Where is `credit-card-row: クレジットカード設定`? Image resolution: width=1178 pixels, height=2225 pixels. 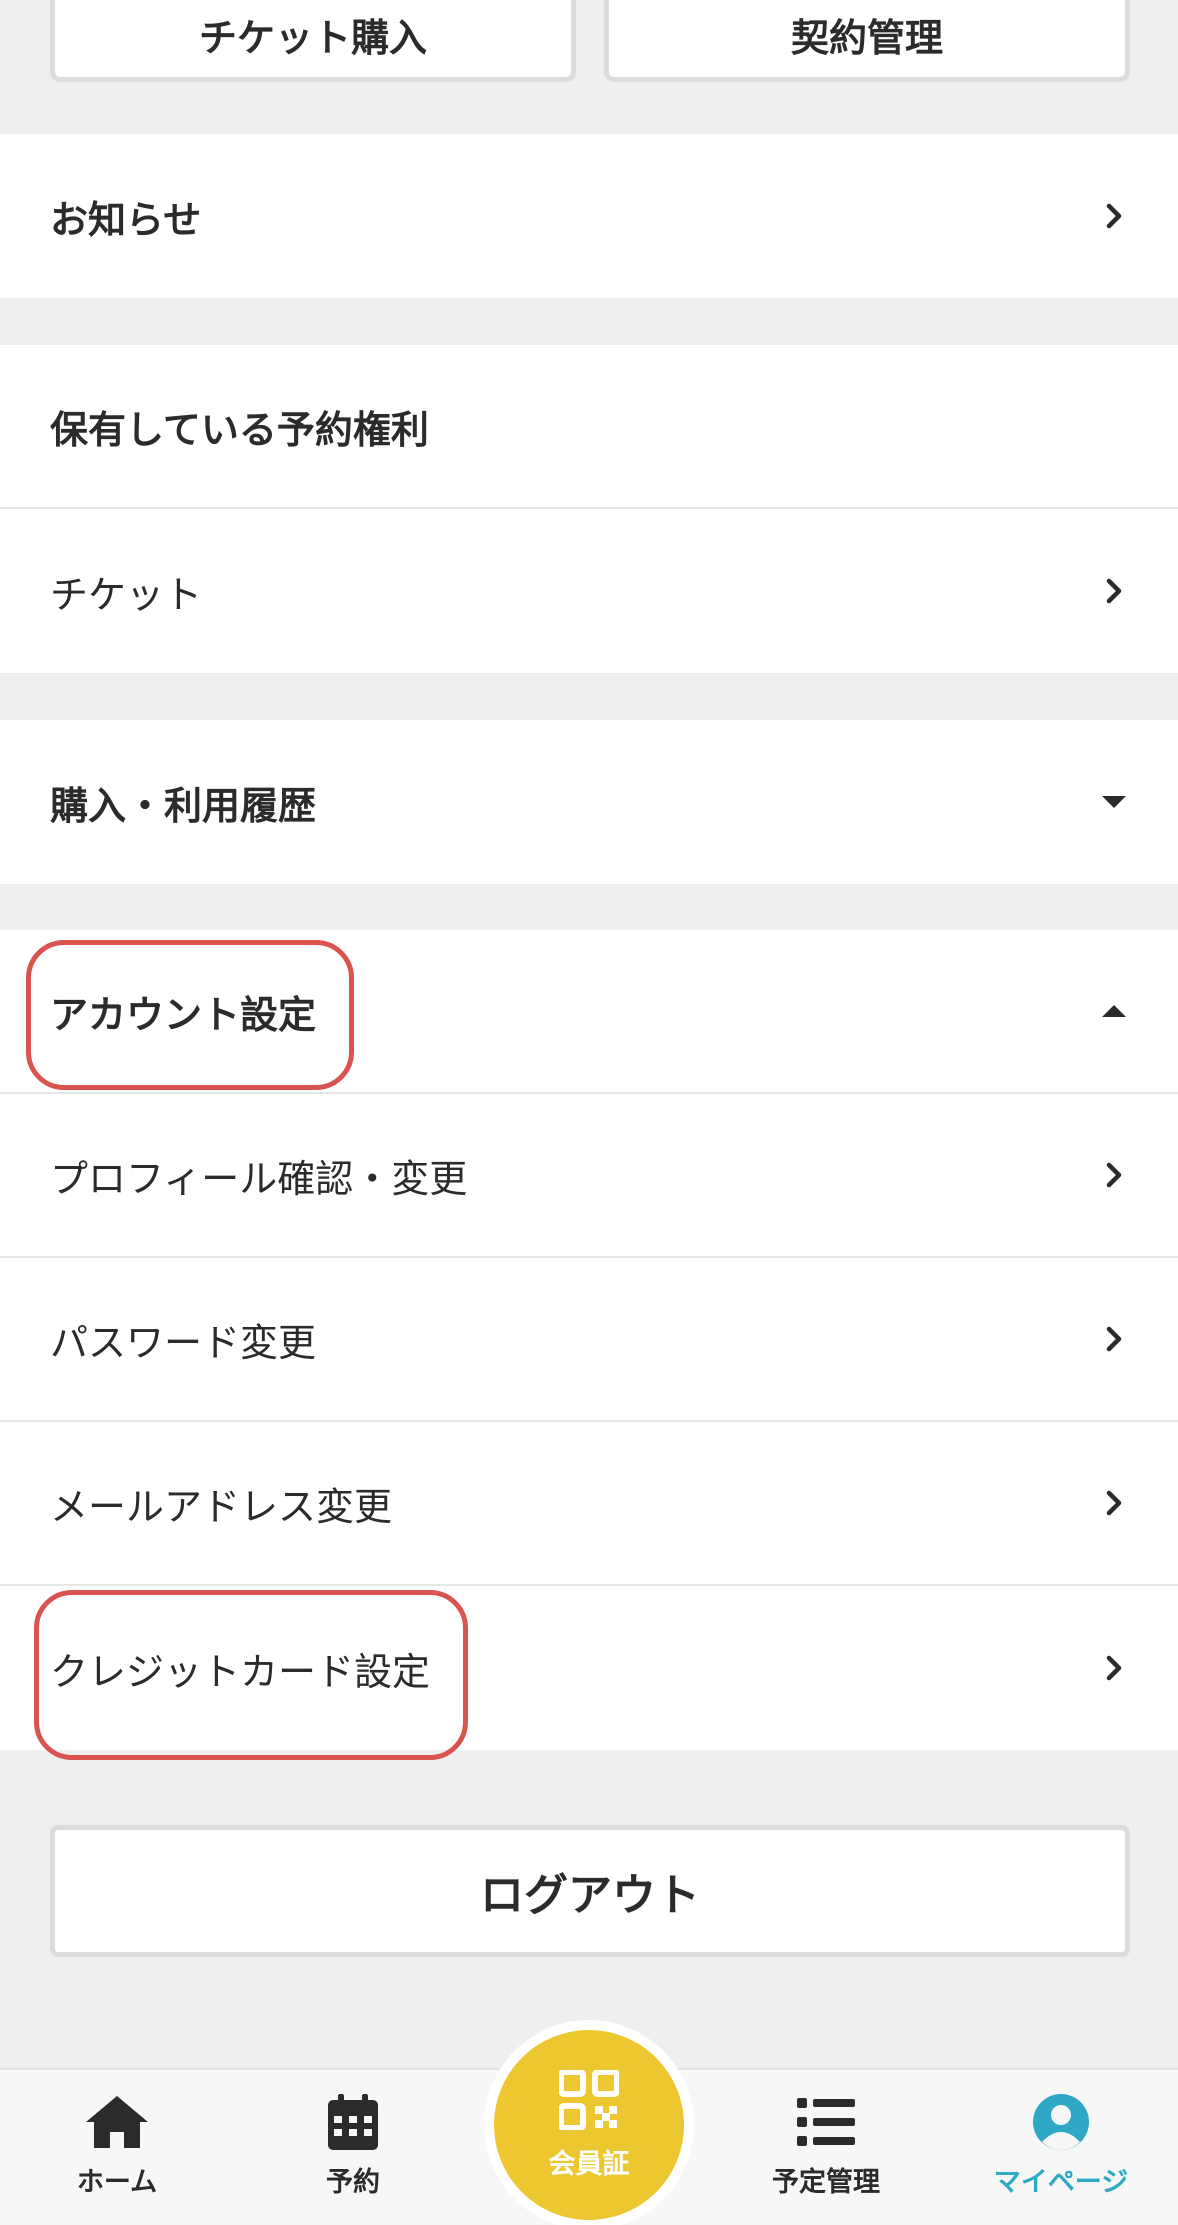 credit-card-row: クレジットカード設定 is located at coordinates (589, 1668).